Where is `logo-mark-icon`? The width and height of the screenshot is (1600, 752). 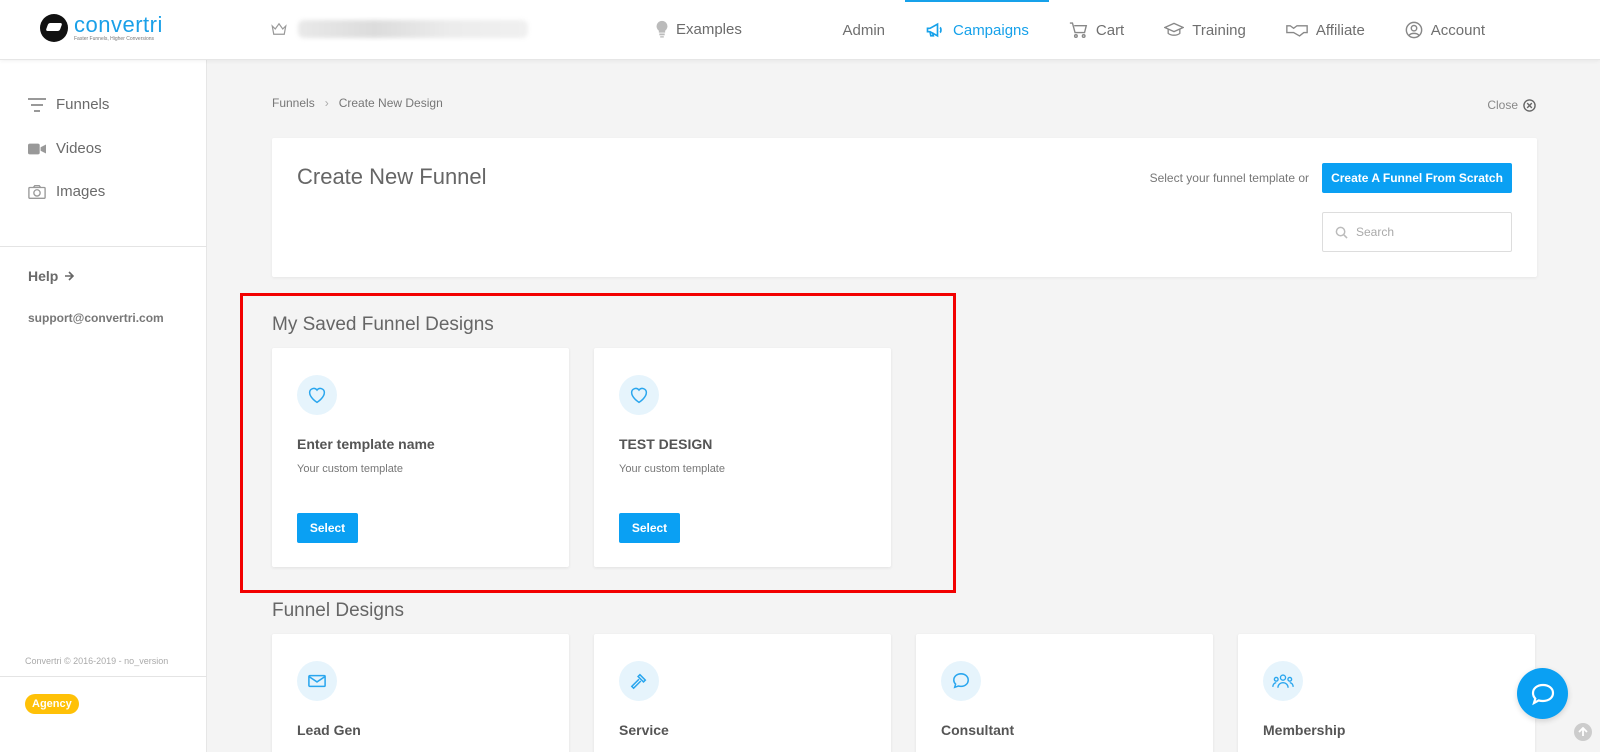
logo-mark-icon is located at coordinates (54, 28).